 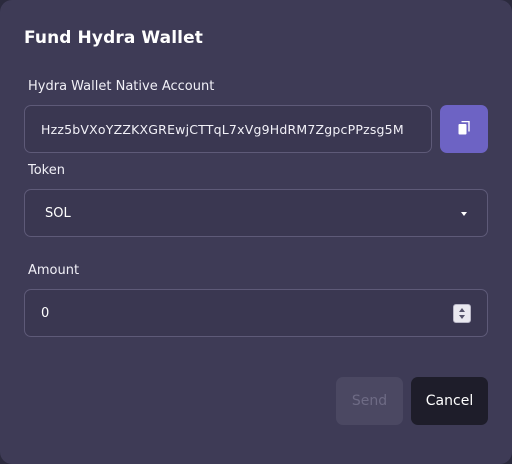 What do you see at coordinates (45, 313) in the screenshot?
I see `amount-value: 0` at bounding box center [45, 313].